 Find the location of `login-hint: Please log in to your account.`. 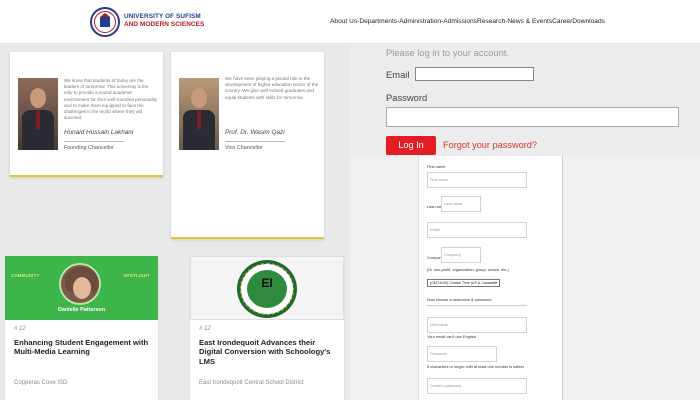

login-hint: Please log in to your account. is located at coordinates (447, 52).